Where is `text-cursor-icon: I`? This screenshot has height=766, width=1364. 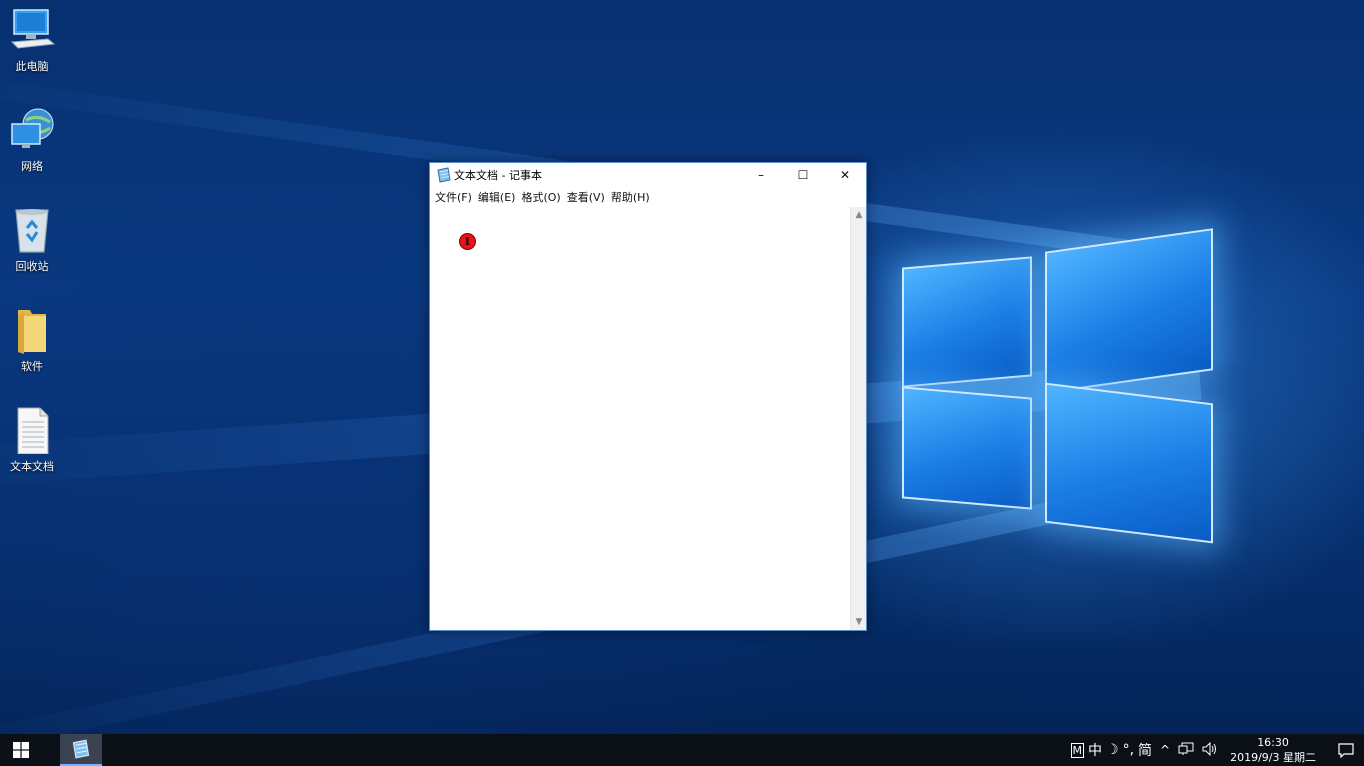
text-cursor-icon: I is located at coordinates (467, 241).